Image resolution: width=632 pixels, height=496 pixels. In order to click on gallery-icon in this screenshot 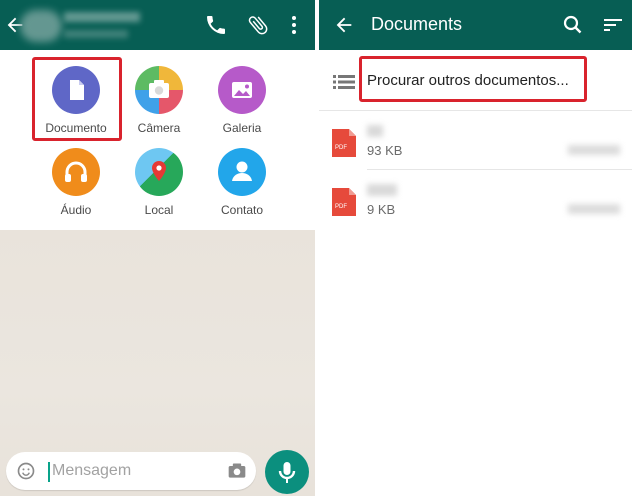, I will do `click(242, 90)`.